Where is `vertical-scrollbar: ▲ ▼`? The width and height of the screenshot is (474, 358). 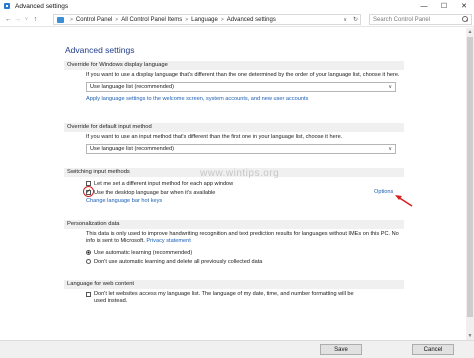
vertical-scrollbar: ▲ ▼ is located at coordinates (470, 184).